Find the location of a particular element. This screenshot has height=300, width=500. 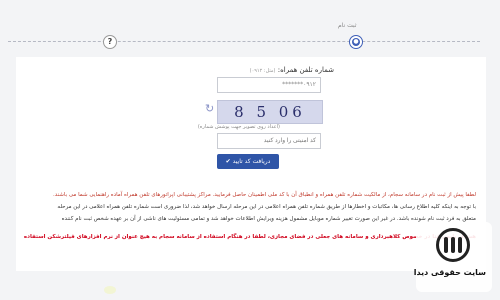

captcha-image: 8 5 06 20 is located at coordinates (270, 112).